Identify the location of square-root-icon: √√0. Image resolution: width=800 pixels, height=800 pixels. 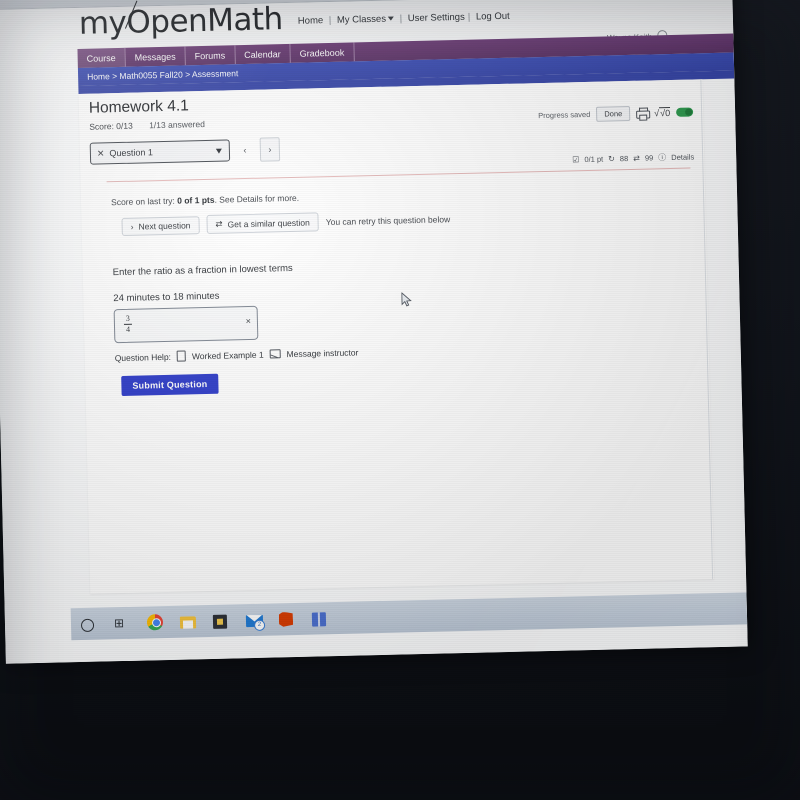
(662, 112).